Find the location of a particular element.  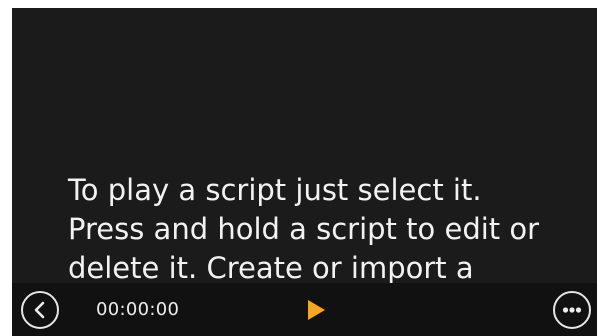

more-options-button is located at coordinates (572, 310).